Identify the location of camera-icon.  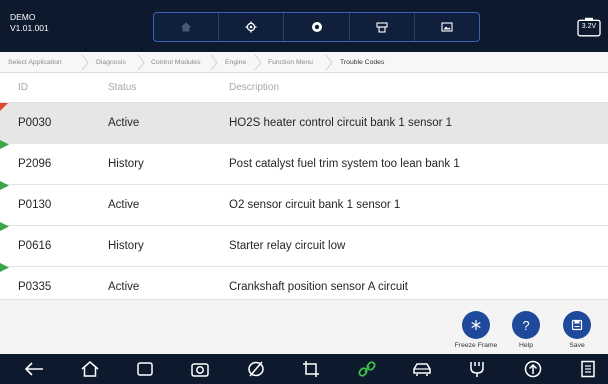
(200, 370).